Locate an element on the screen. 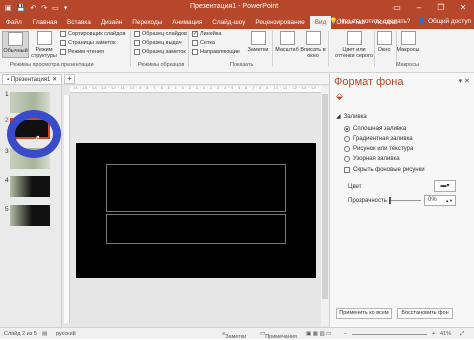  color-label: Цвет is located at coordinates (355, 187).